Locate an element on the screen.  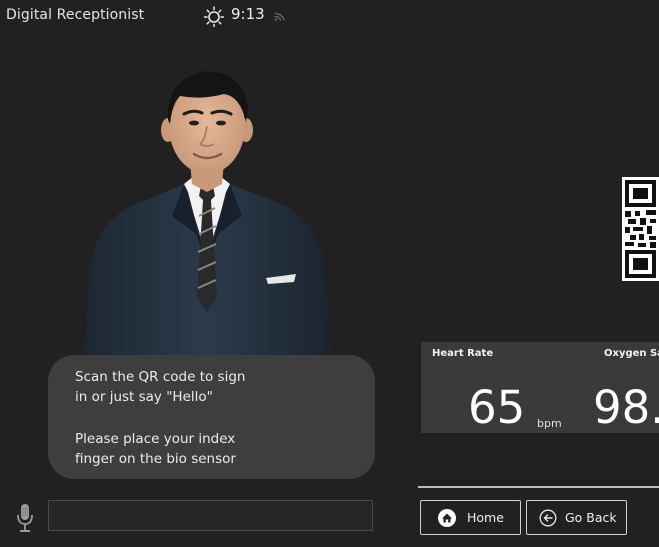
oxygen-sat-value: 98. is located at coordinates (626, 407).